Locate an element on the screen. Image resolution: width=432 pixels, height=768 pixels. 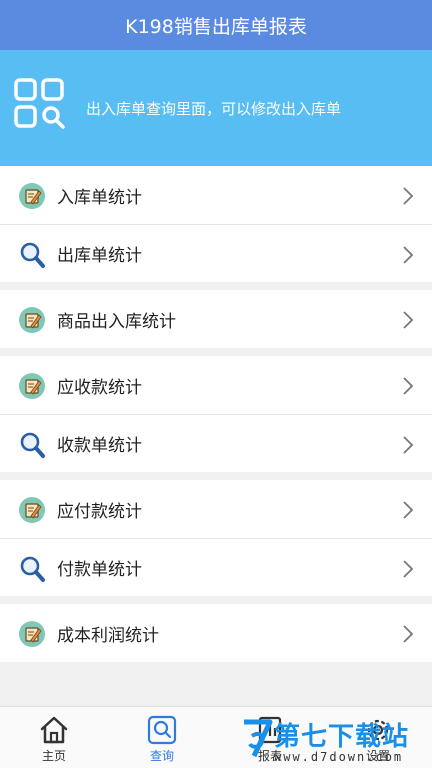
menu-item-label: 付款单统计 is located at coordinates (99, 570).